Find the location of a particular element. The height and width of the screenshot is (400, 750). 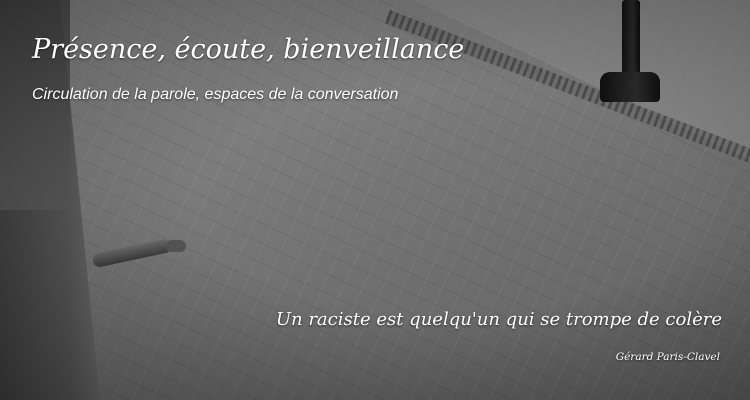

arm-hand is located at coordinates (176, 246).